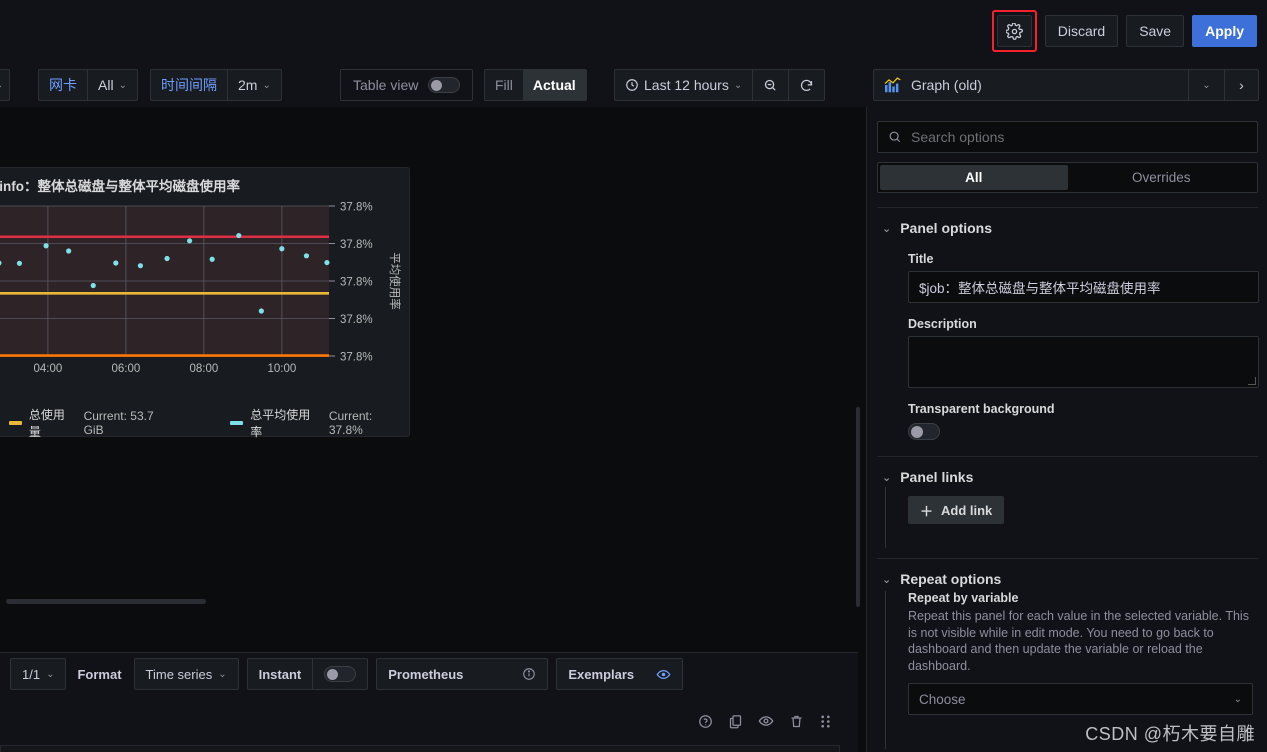 The height and width of the screenshot is (752, 1267). I want to click on variable-netcard-label: 网卡, so click(63, 85).